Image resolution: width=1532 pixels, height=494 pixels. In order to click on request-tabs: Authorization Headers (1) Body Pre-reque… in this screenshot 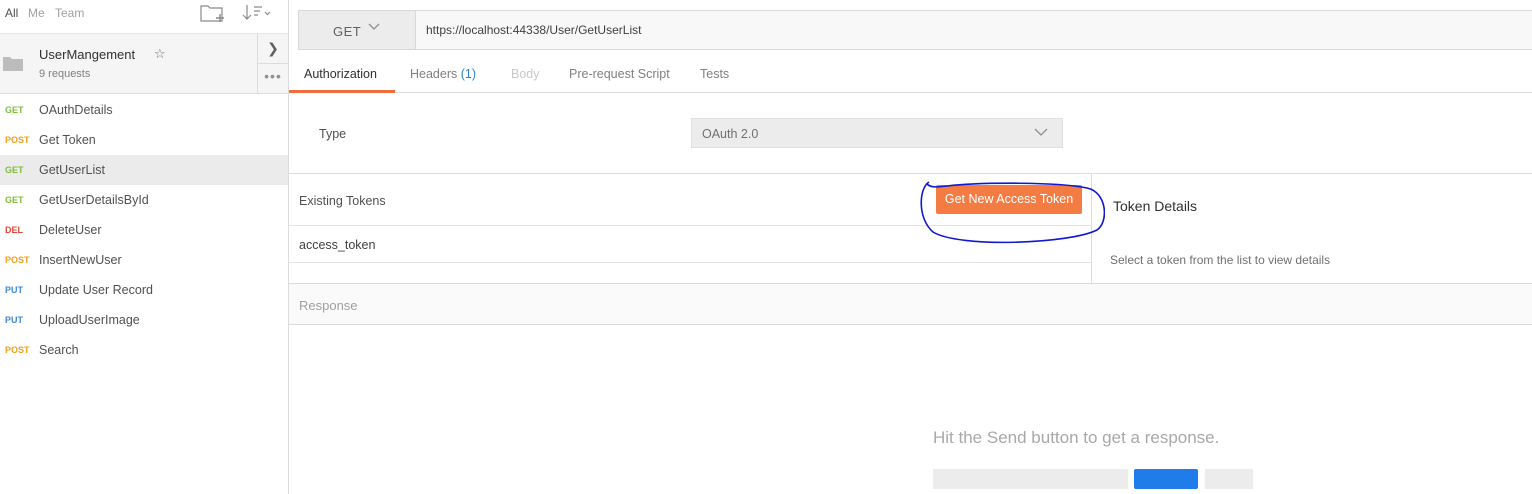, I will do `click(910, 74)`.